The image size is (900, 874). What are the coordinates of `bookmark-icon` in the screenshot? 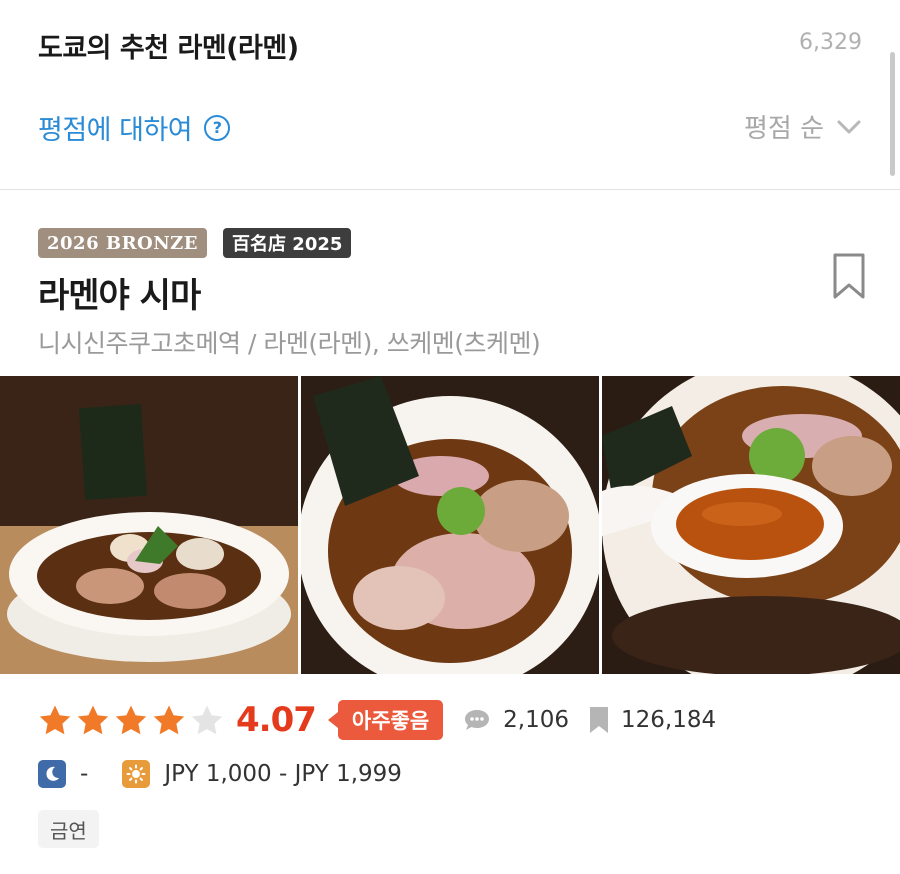 It's located at (599, 720).